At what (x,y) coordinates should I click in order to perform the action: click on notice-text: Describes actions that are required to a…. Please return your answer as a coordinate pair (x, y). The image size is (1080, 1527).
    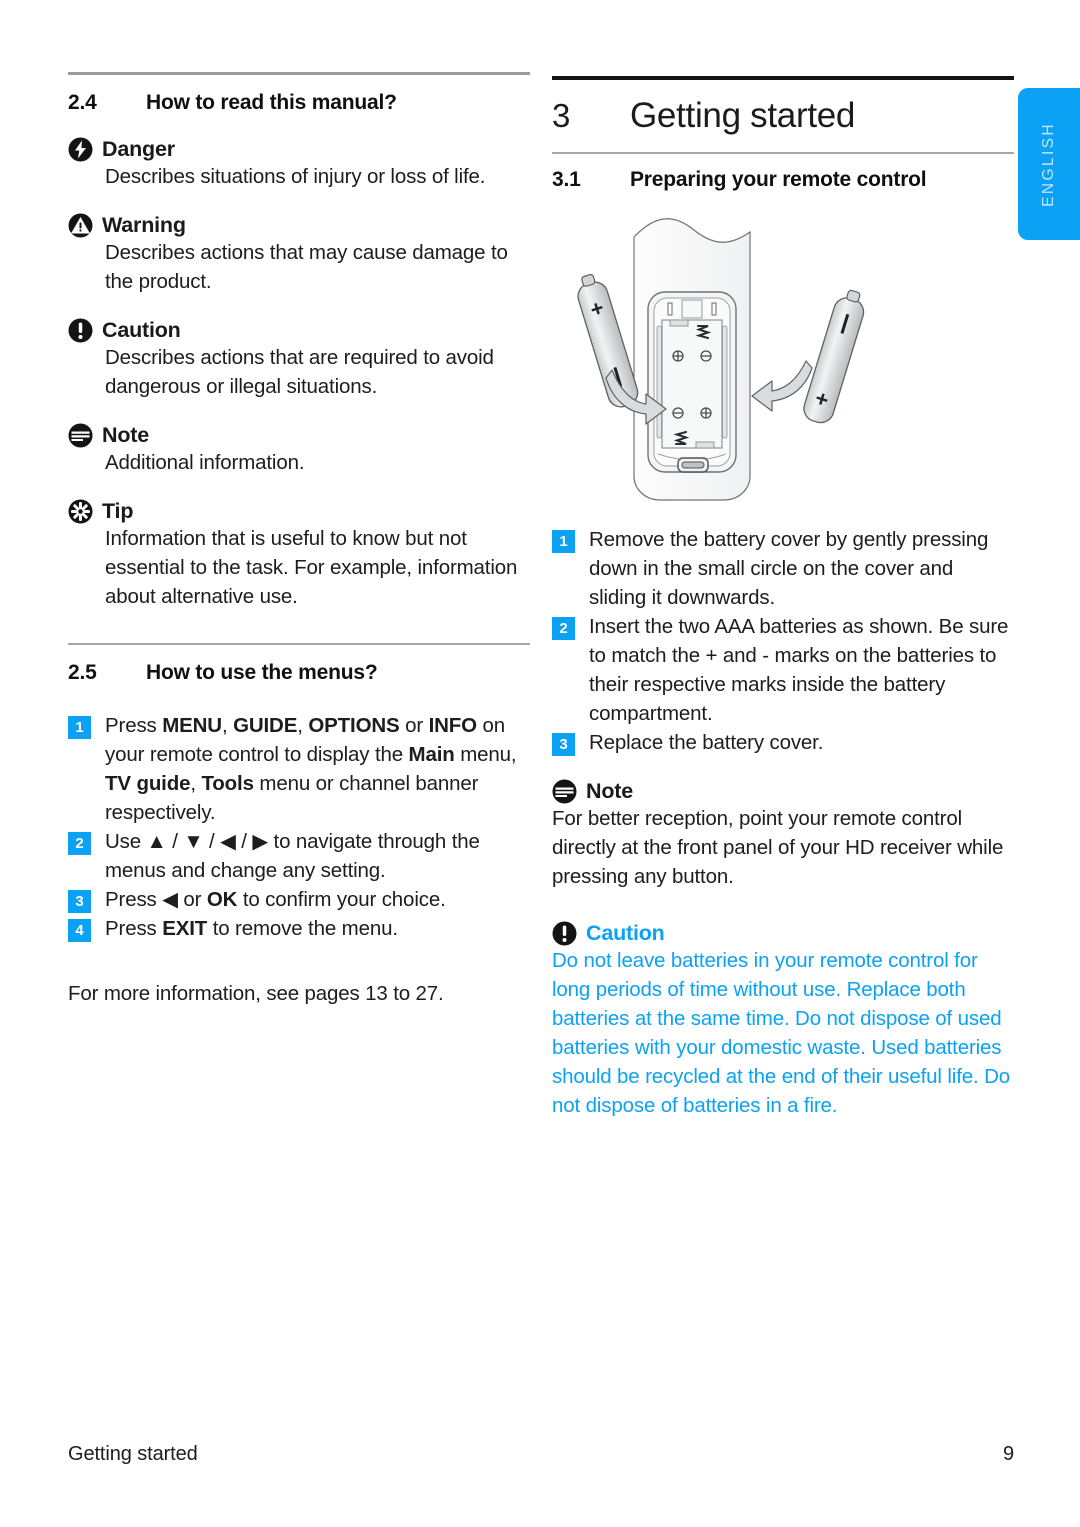
    Looking at the image, I should click on (299, 372).